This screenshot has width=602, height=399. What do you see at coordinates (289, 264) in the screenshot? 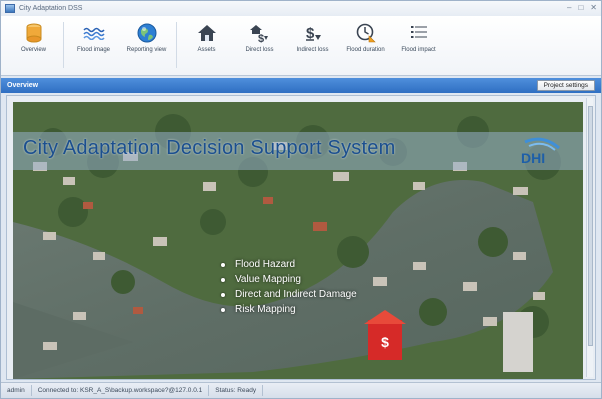
I see `feature-item: Flood Hazard` at bounding box center [289, 264].